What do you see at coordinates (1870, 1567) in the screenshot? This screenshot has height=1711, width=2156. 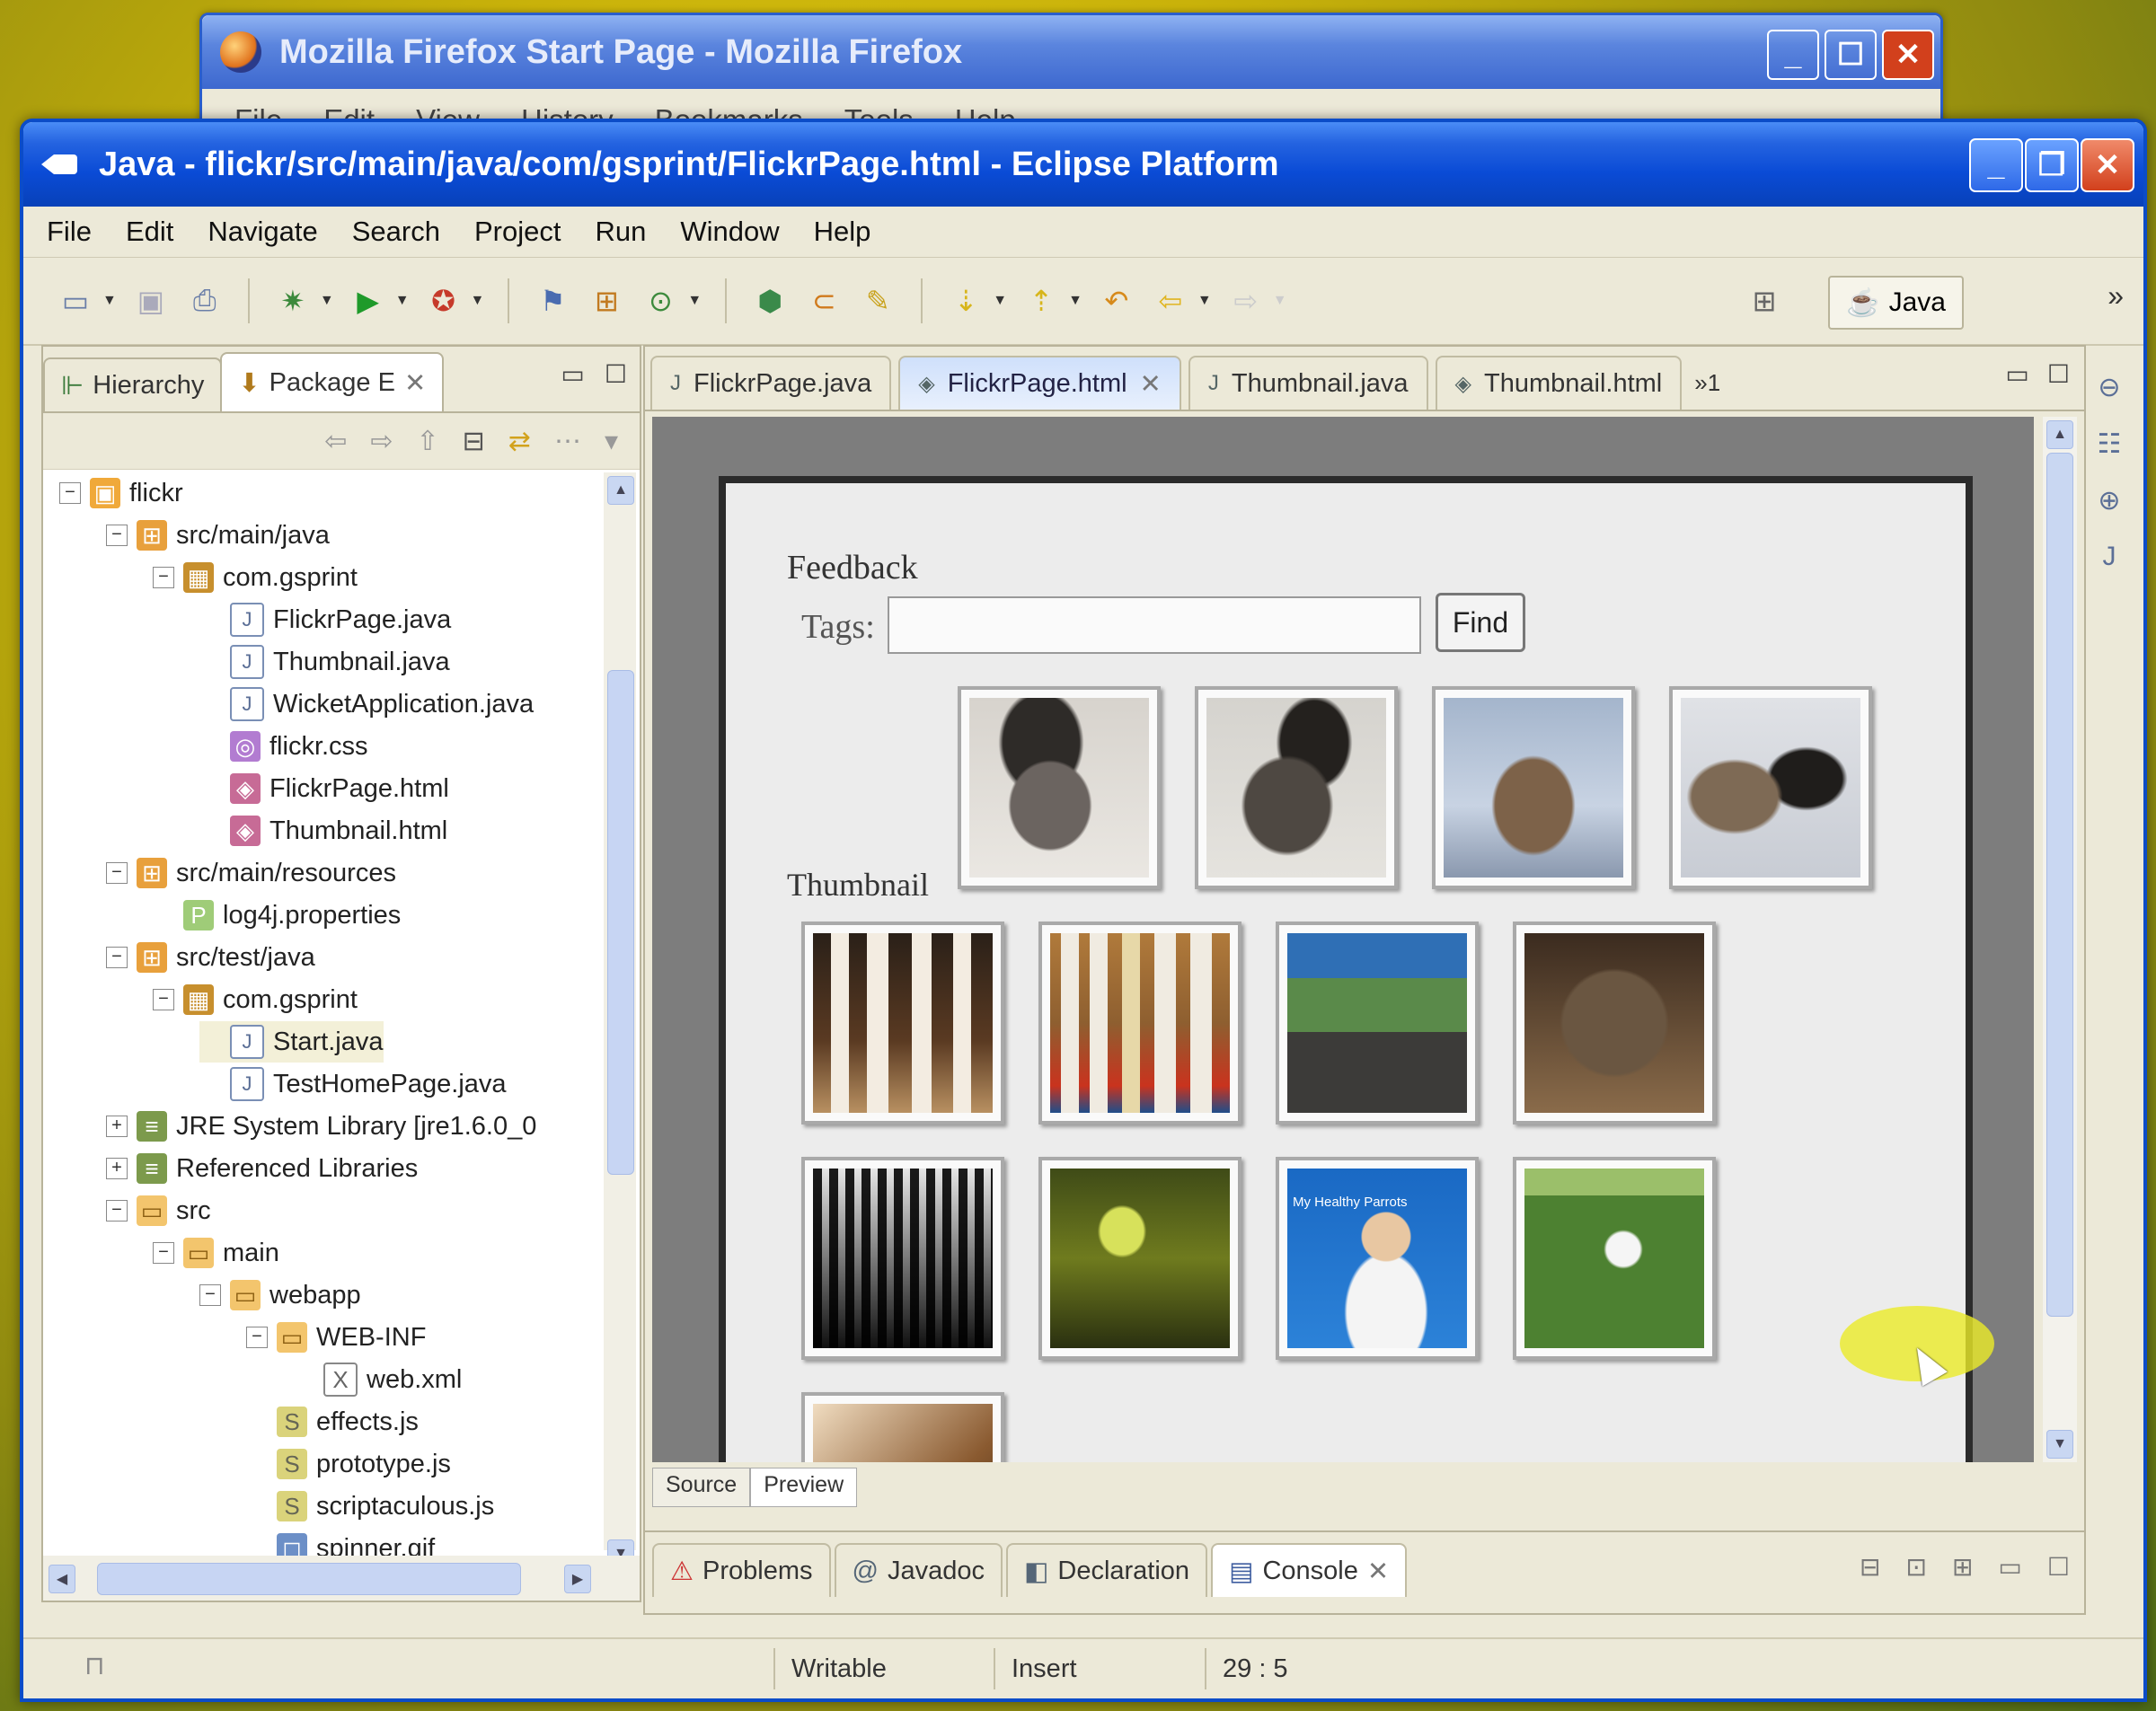 I see `clear-console-icon: ⊟` at bounding box center [1870, 1567].